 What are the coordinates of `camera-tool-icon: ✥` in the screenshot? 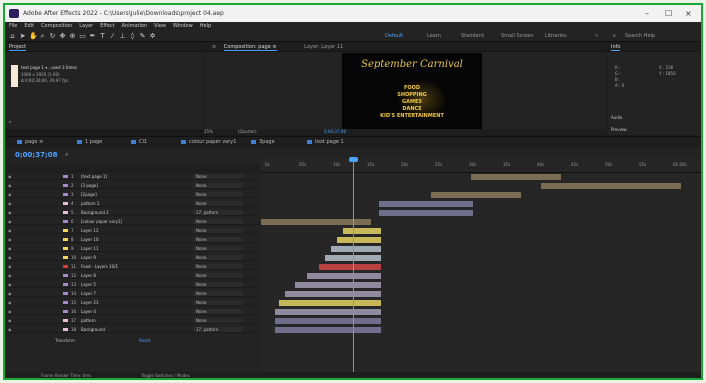 It's located at (62, 36).